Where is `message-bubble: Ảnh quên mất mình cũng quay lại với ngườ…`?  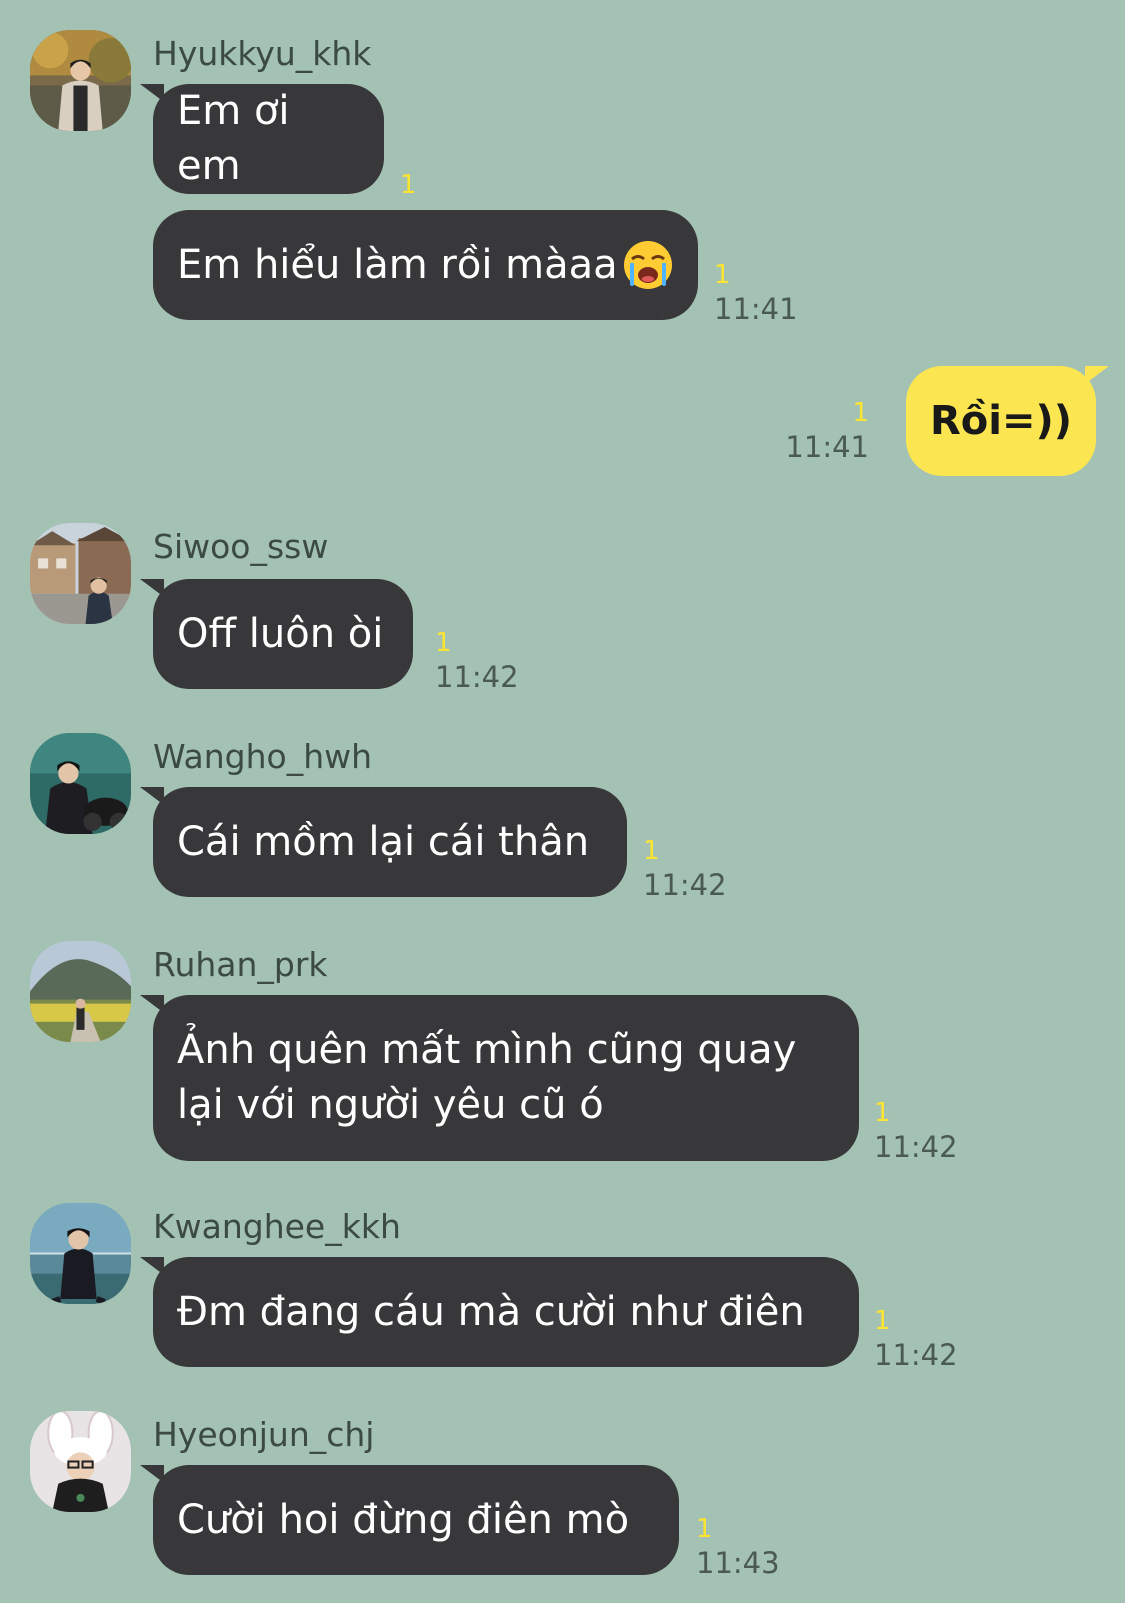 message-bubble: Ảnh quên mất mình cũng quay lại với ngườ… is located at coordinates (499, 1078).